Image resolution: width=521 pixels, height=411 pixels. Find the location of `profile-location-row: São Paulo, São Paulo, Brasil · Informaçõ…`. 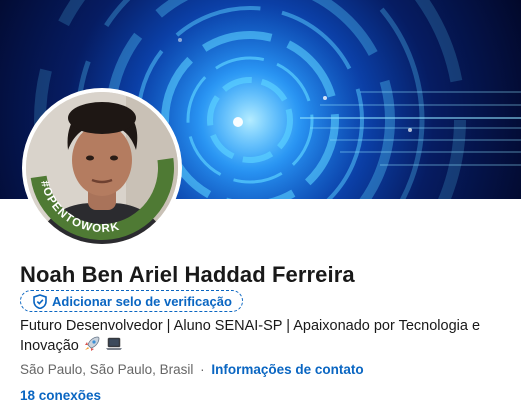

profile-location-row: São Paulo, São Paulo, Brasil · Informaçõ… is located at coordinates (192, 369).